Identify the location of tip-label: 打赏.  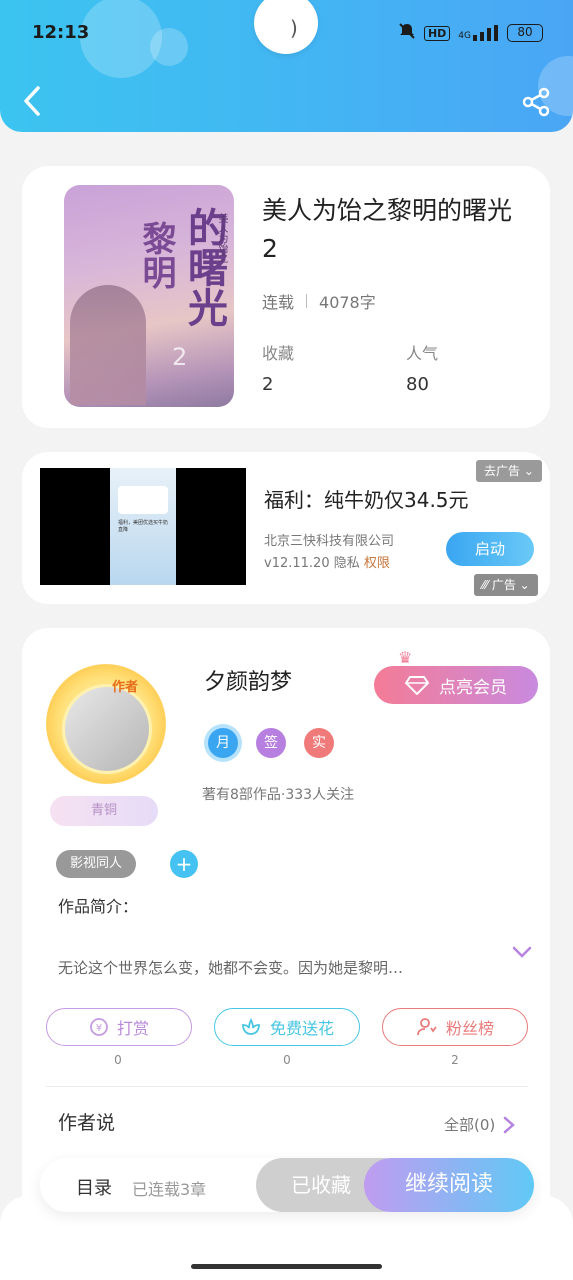
(132, 1028).